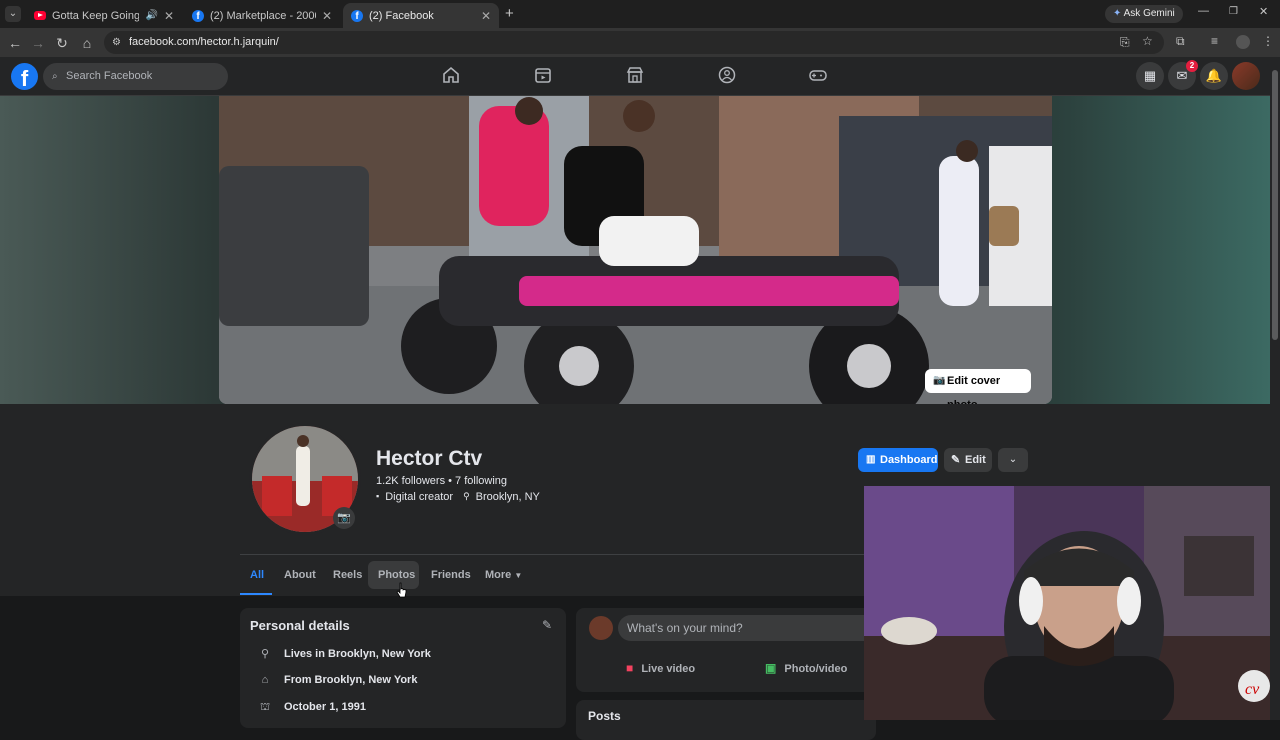 This screenshot has height=740, width=1280. What do you see at coordinates (401, 15) in the screenshot?
I see `tab-title: (2) Facebook` at bounding box center [401, 15].